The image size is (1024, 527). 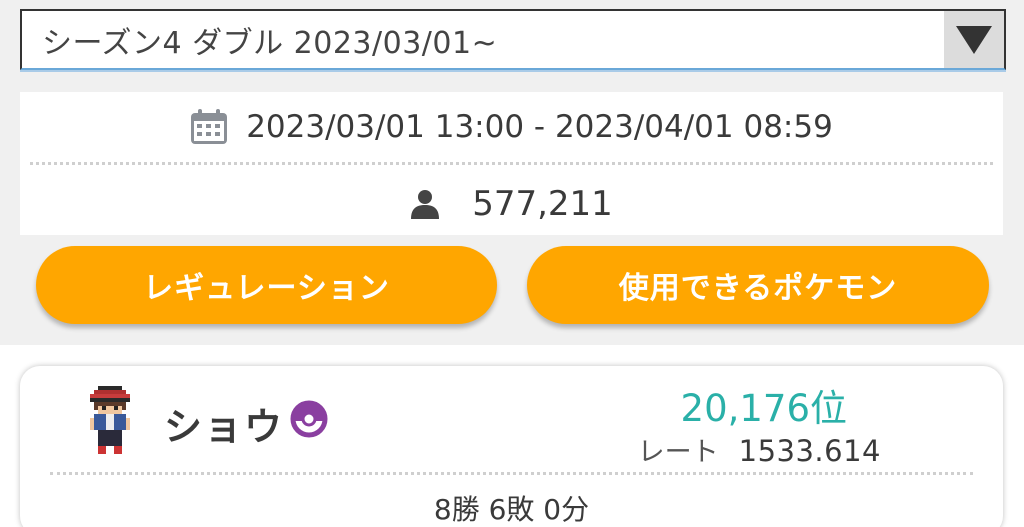 What do you see at coordinates (224, 427) in the screenshot?
I see `trainer-name: ショウ` at bounding box center [224, 427].